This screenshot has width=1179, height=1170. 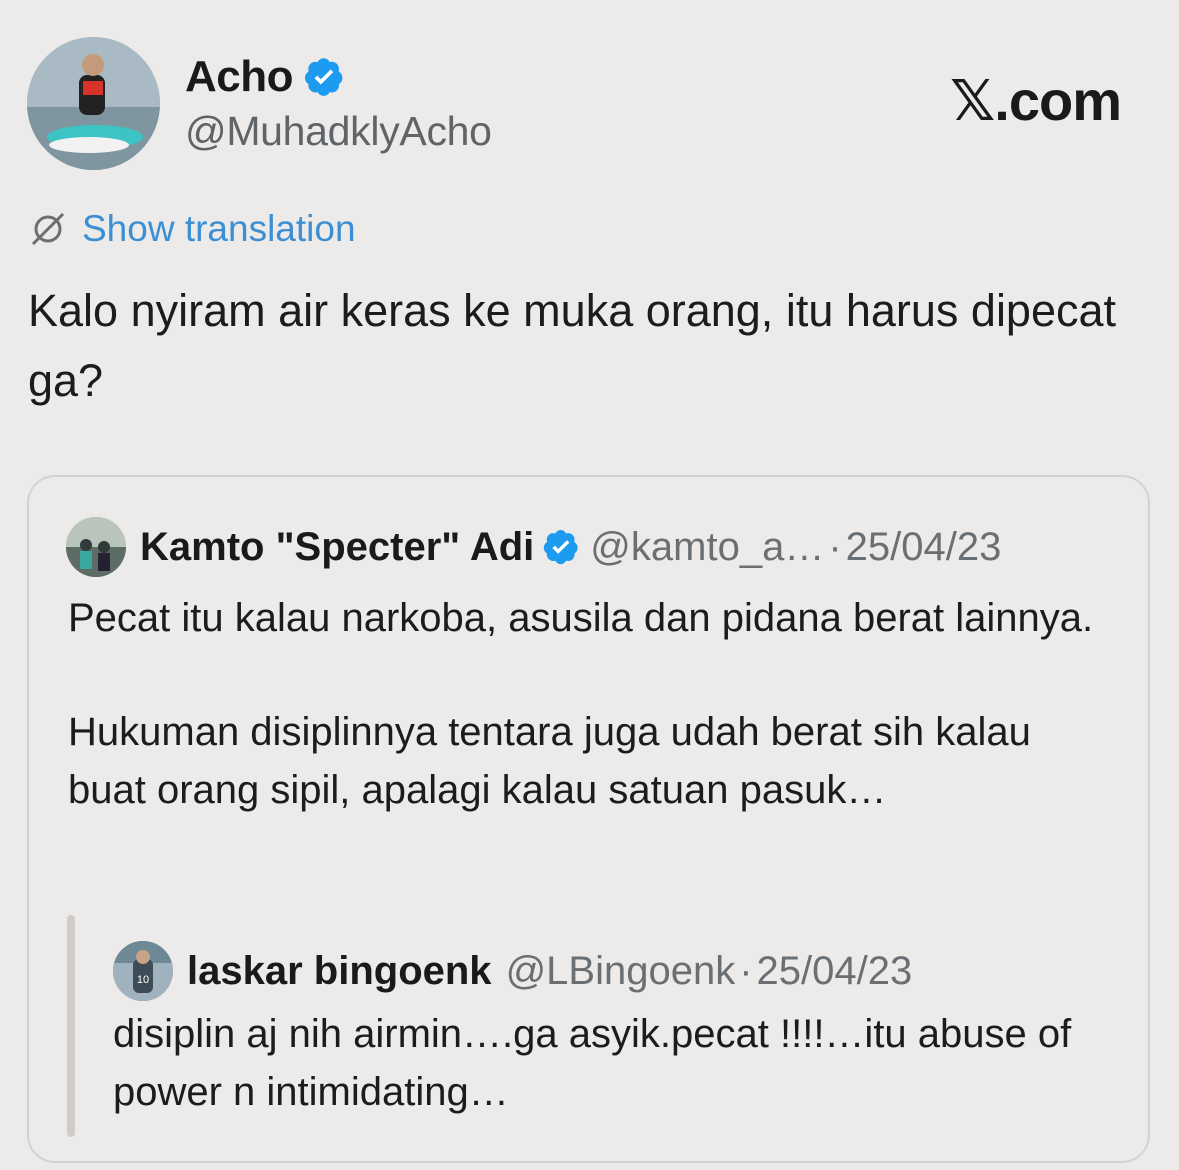 What do you see at coordinates (48, 229) in the screenshot?
I see `translate-globe-icon` at bounding box center [48, 229].